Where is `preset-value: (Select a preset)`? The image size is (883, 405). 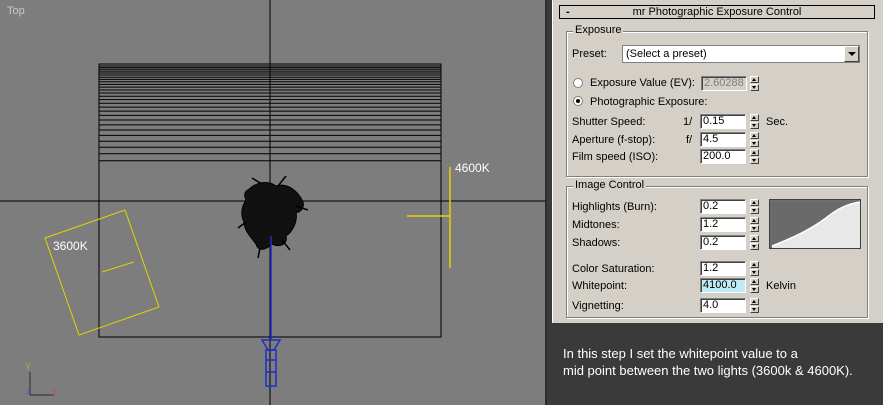 preset-value: (Select a preset) is located at coordinates (666, 54).